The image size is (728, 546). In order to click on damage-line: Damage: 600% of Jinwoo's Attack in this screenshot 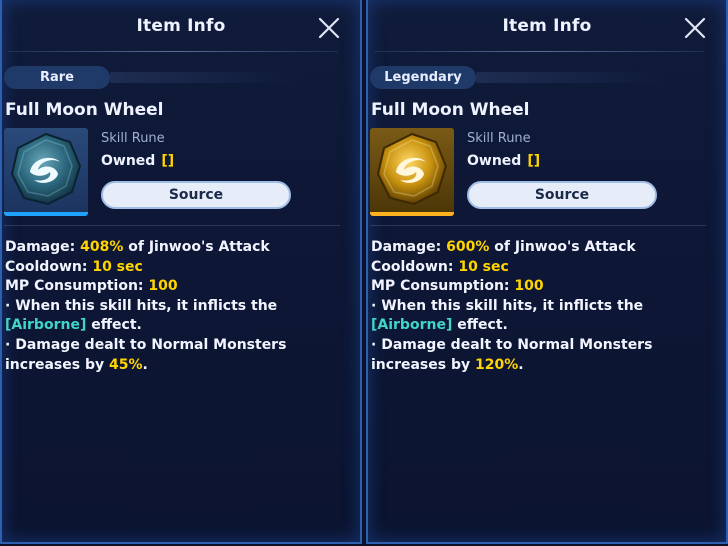, I will do `click(545, 248)`.